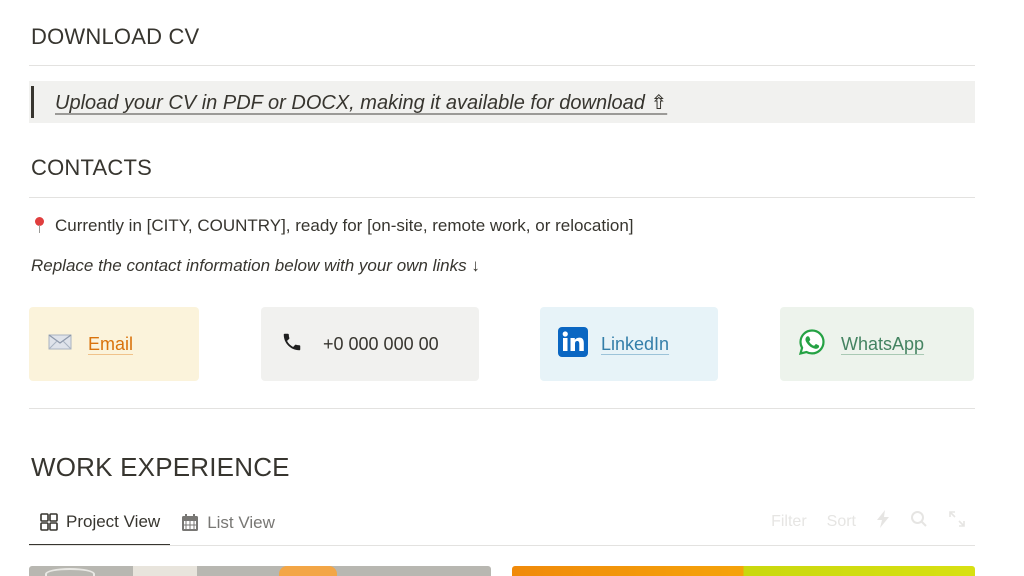 The width and height of the screenshot is (1024, 576). What do you see at coordinates (113, 521) in the screenshot?
I see `tab-label: Project View` at bounding box center [113, 521].